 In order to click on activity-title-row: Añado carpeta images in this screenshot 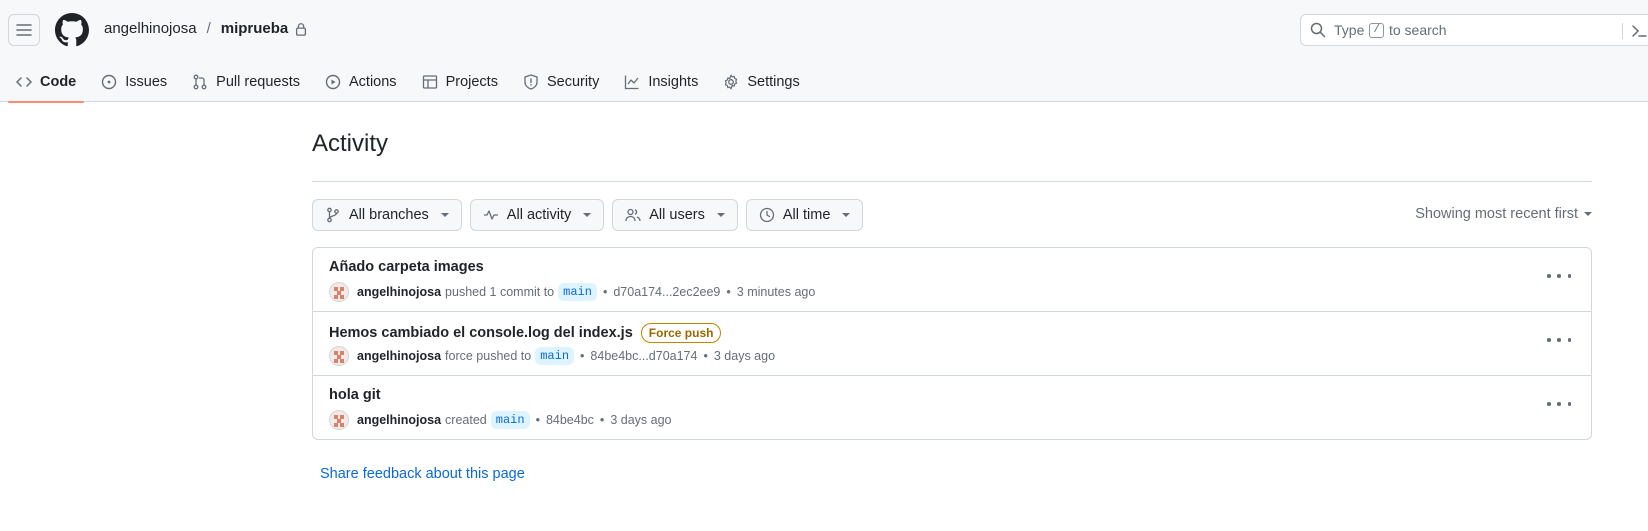, I will do `click(406, 267)`.